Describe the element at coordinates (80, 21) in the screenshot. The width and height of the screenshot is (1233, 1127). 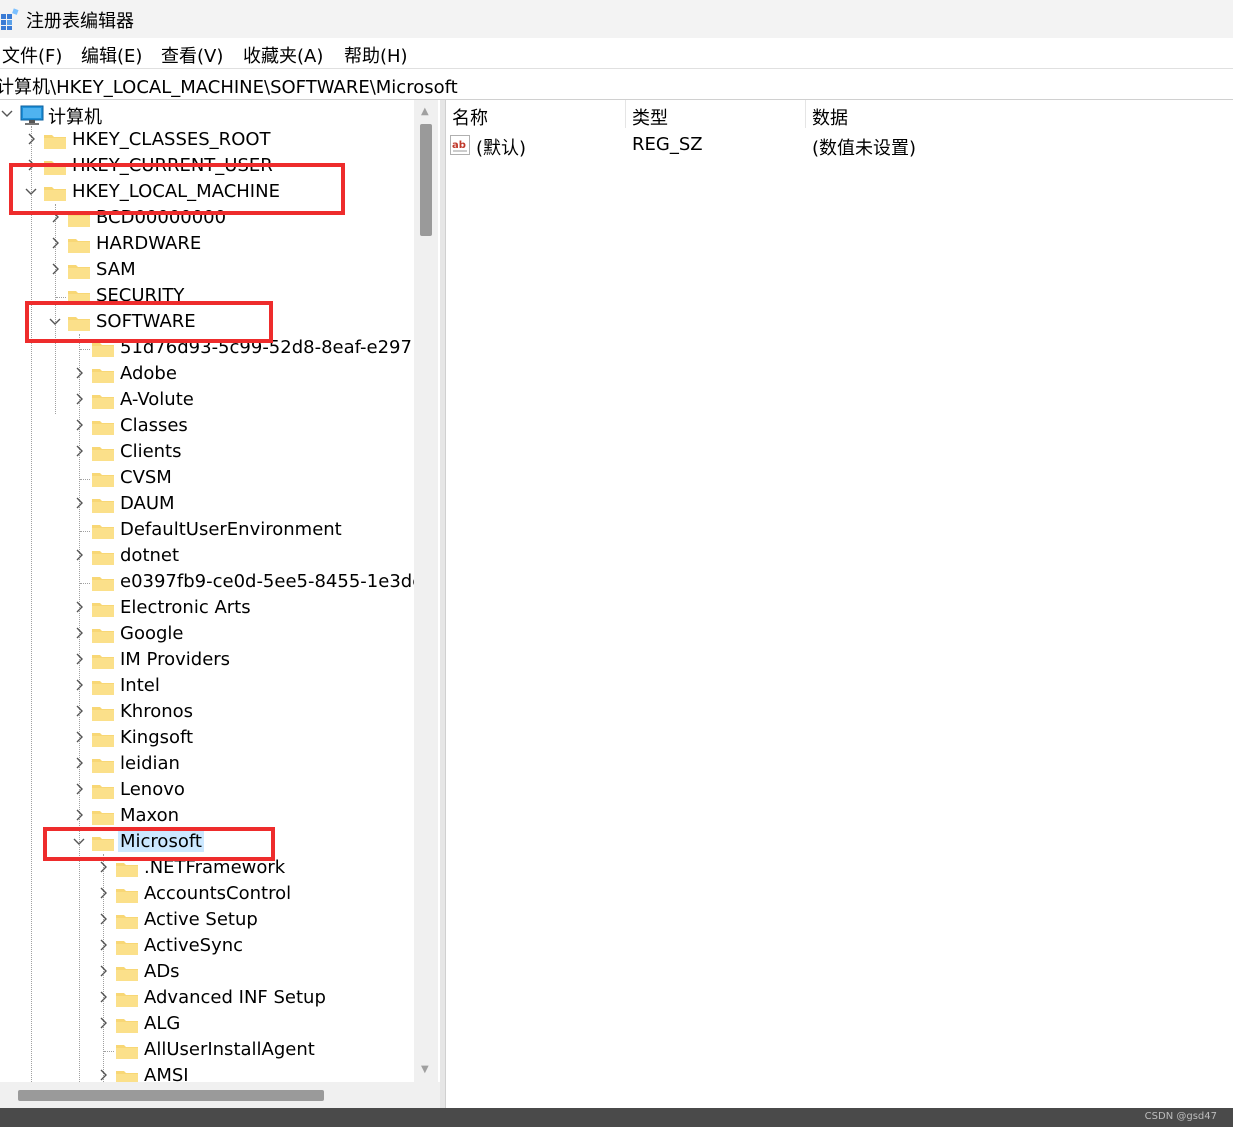
I see `window-title: 注册表编辑器` at that location.